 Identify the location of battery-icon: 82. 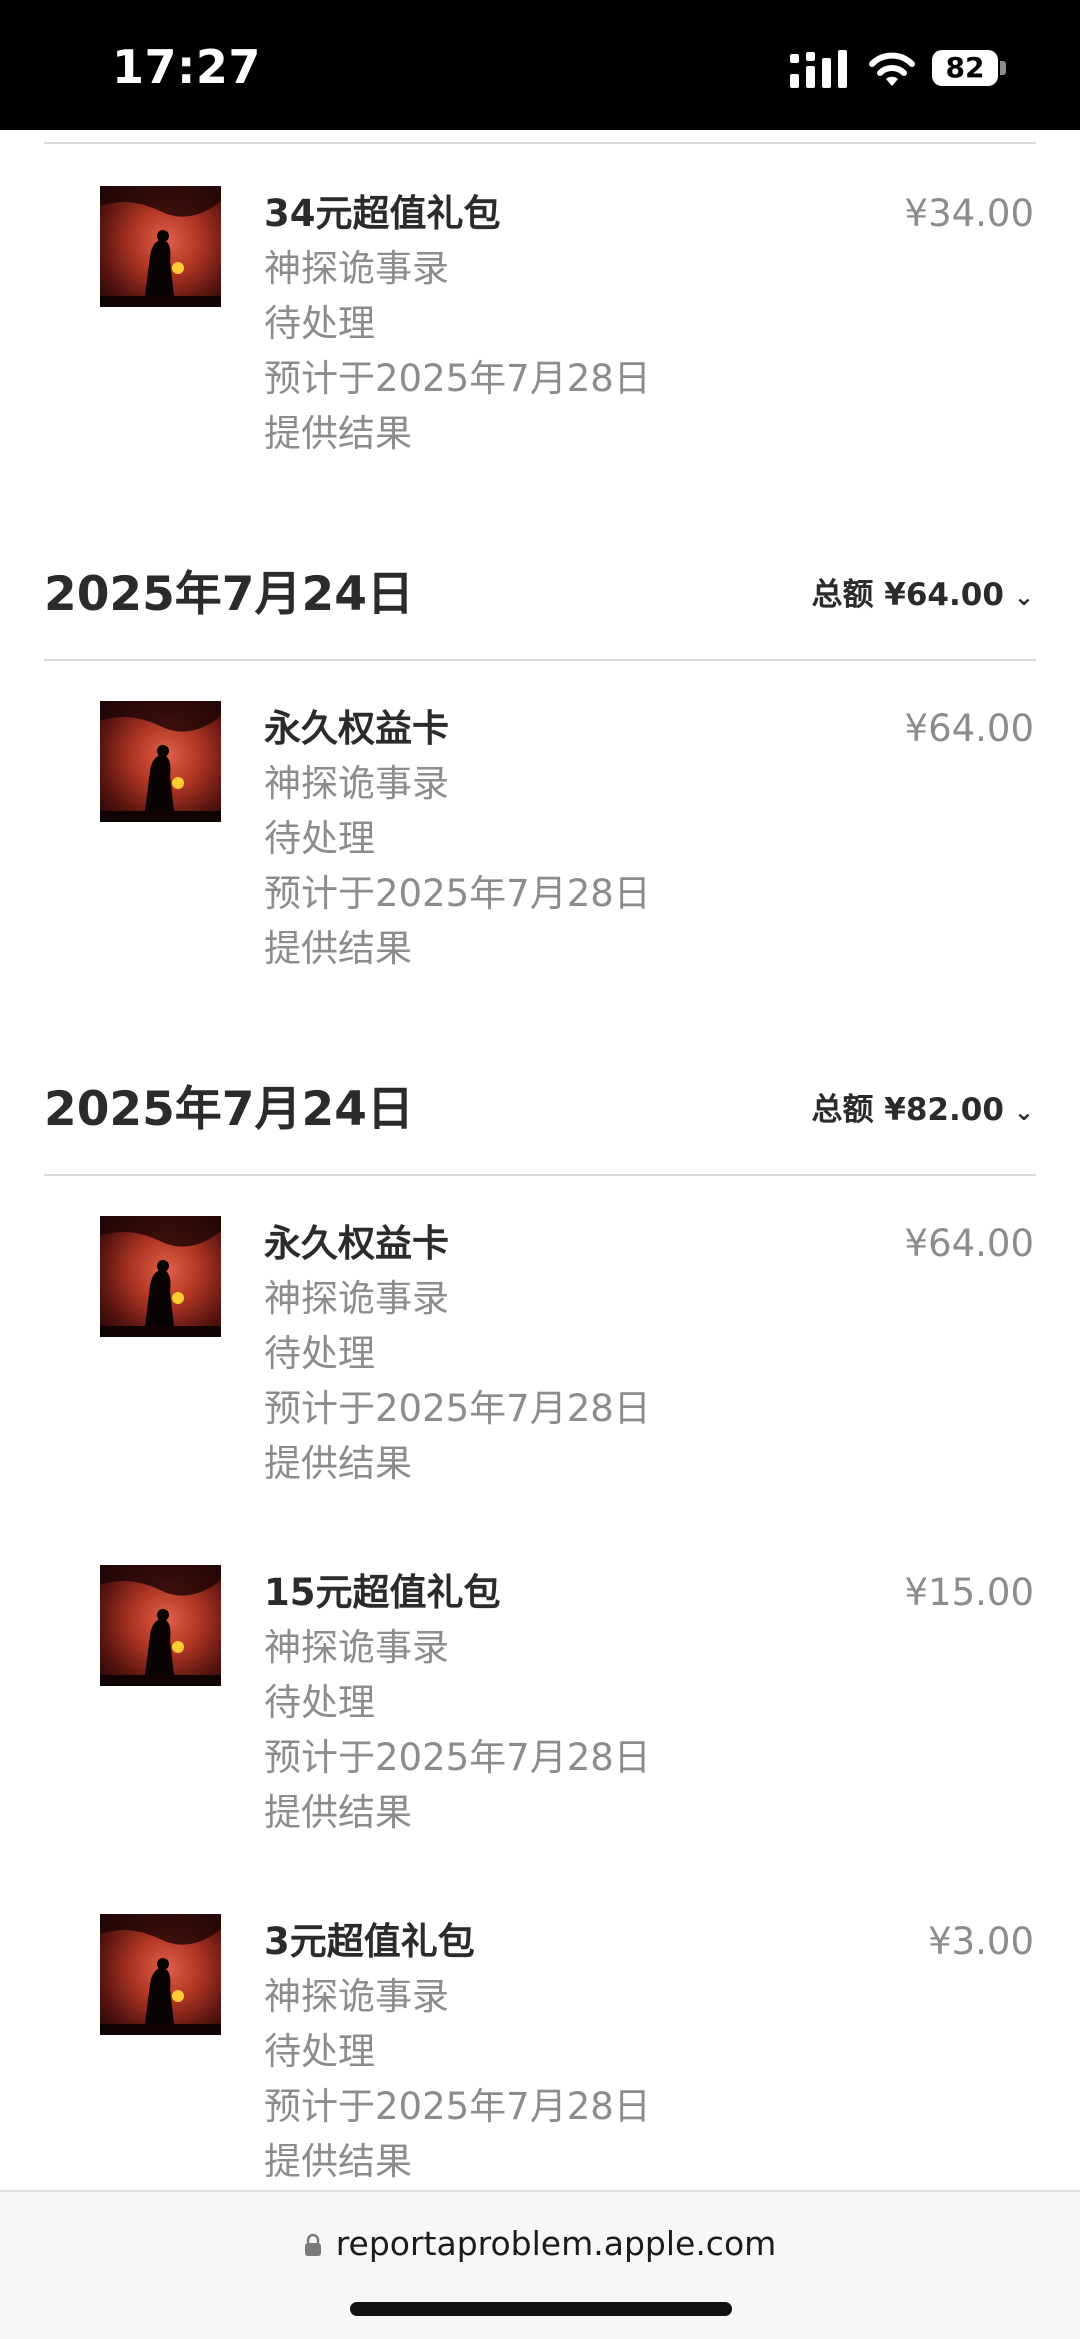
(971, 69).